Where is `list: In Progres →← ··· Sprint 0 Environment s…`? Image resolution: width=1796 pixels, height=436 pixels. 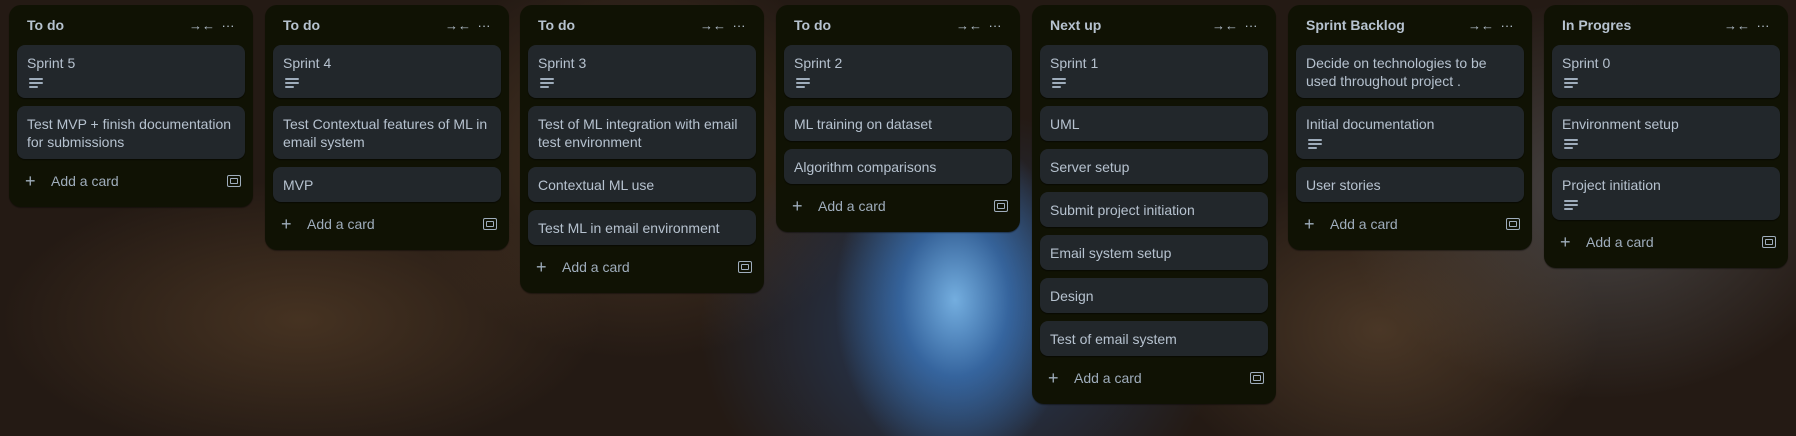 list: In Progres →← ··· Sprint 0 Environment s… is located at coordinates (1666, 136).